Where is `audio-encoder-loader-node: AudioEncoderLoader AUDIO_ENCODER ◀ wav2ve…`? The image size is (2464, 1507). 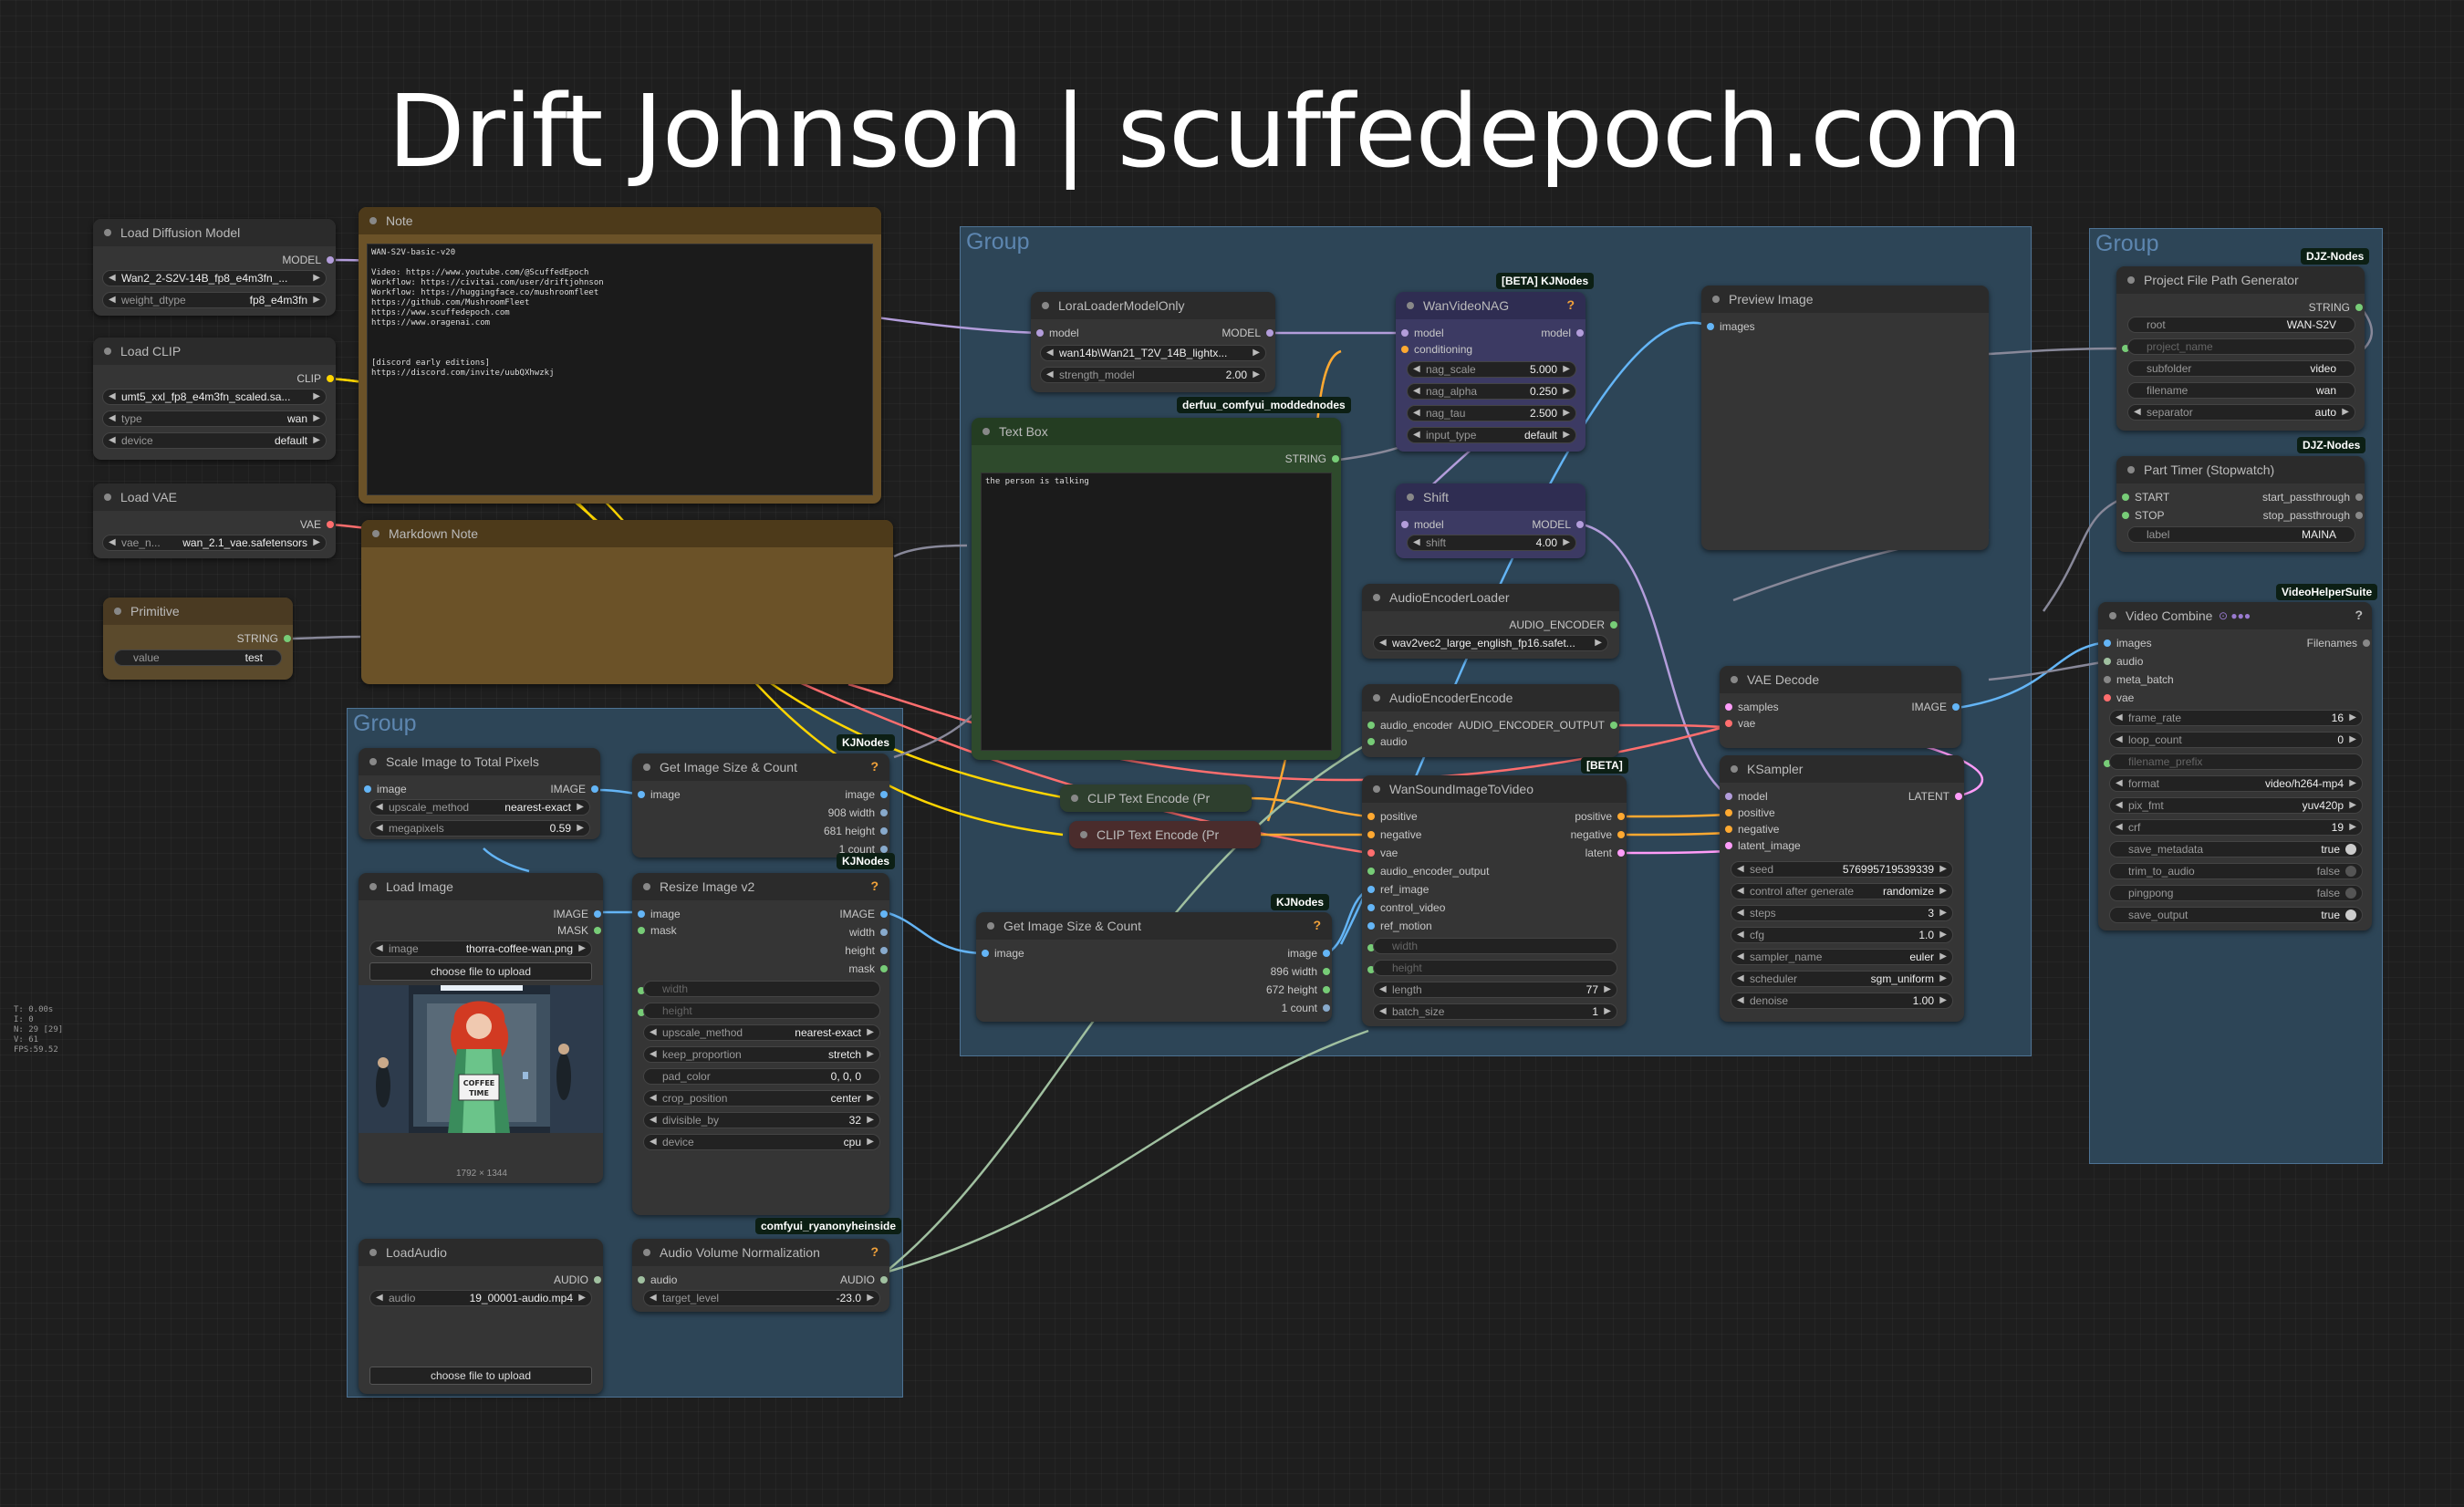
audio-encoder-loader-node: AudioEncoderLoader AUDIO_ENCODER ◀ wav2ve… is located at coordinates (1490, 621).